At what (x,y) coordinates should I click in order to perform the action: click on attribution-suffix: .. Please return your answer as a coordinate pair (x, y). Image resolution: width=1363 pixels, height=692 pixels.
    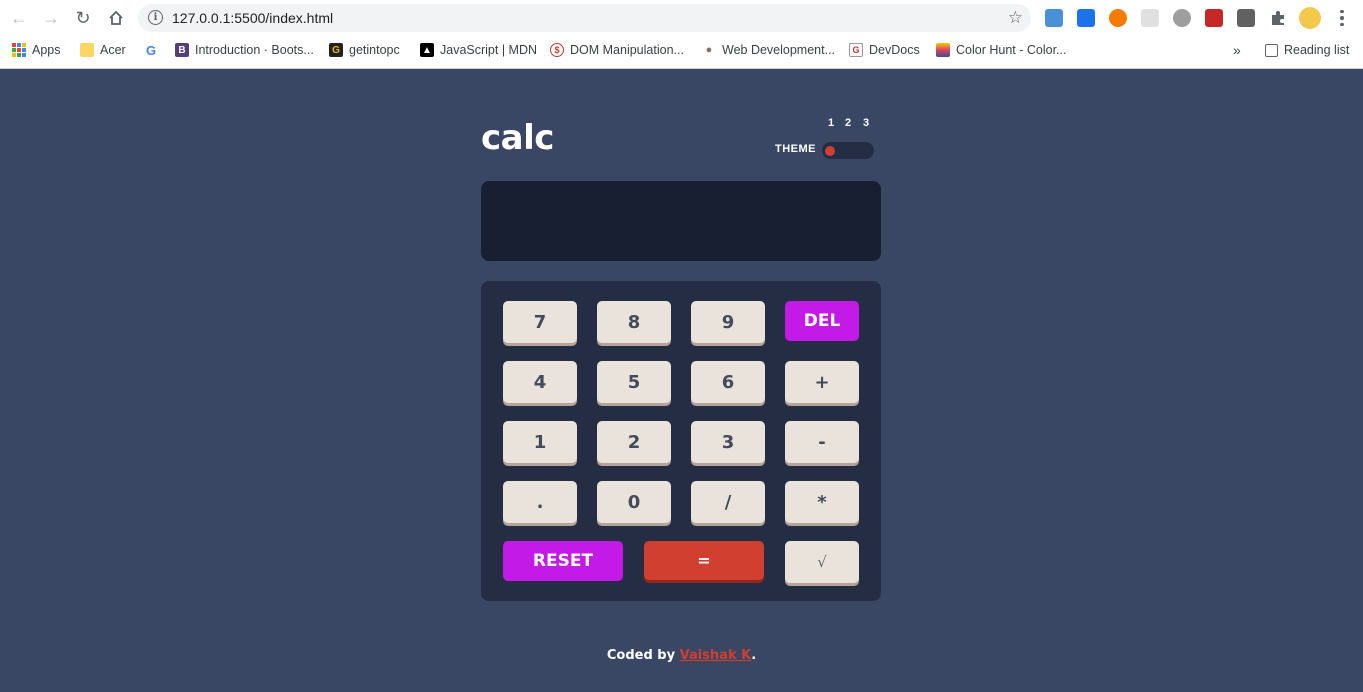
    Looking at the image, I should click on (754, 655).